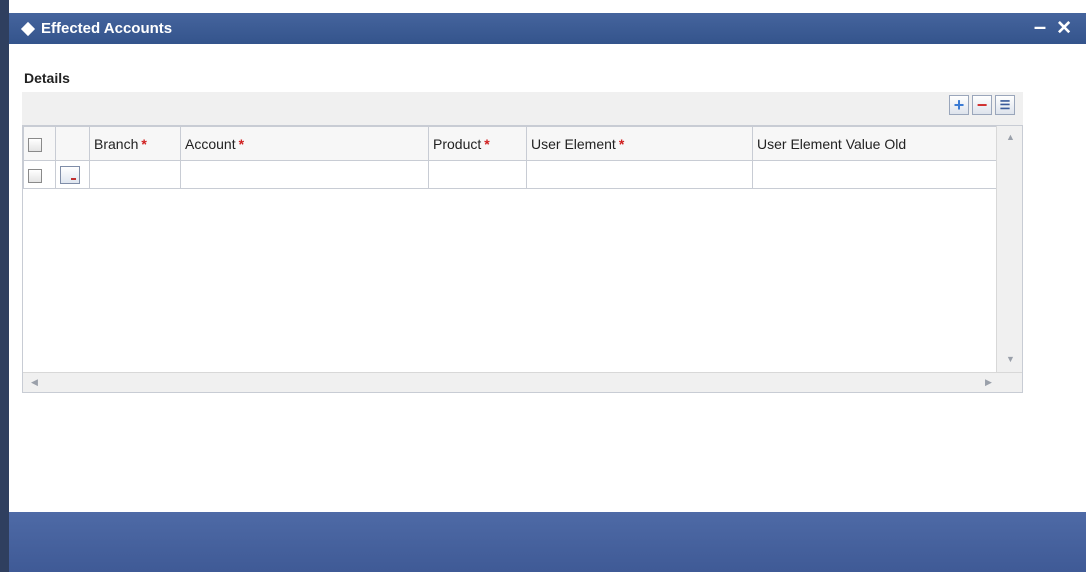  Describe the element at coordinates (573, 143) in the screenshot. I see `column-label: User Element` at that location.